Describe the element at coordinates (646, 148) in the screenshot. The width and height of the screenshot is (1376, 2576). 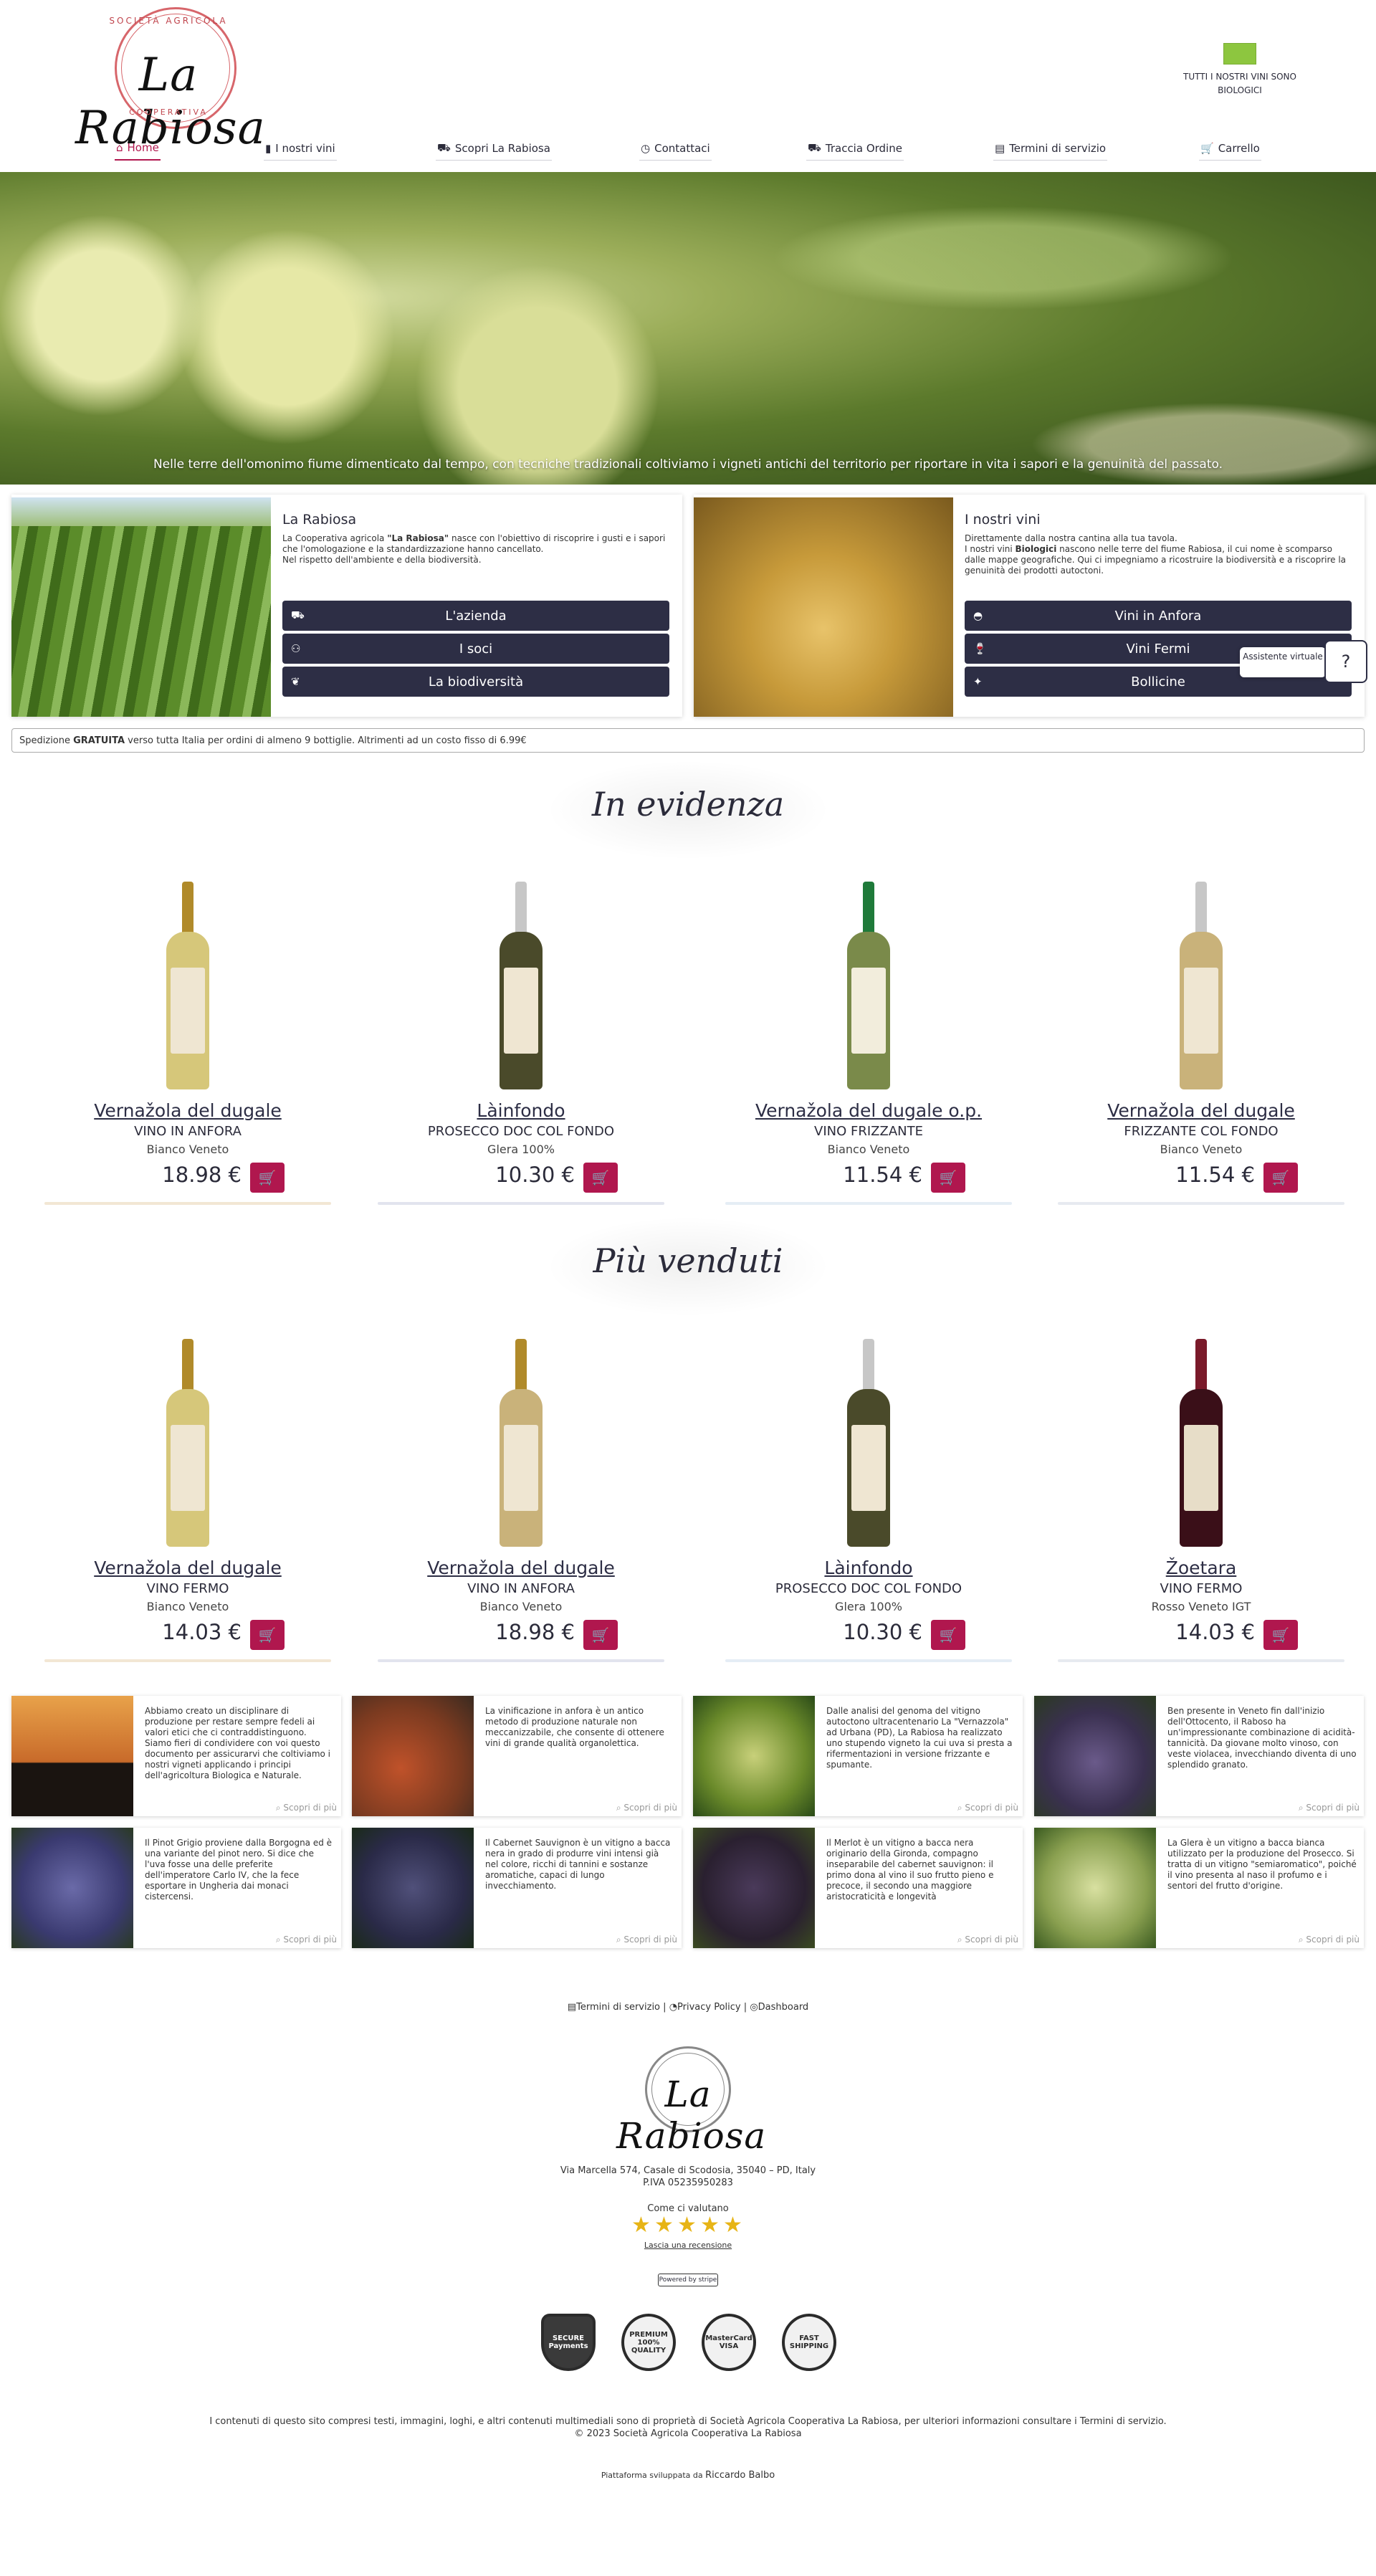
I see `clock-icon: ◷` at that location.